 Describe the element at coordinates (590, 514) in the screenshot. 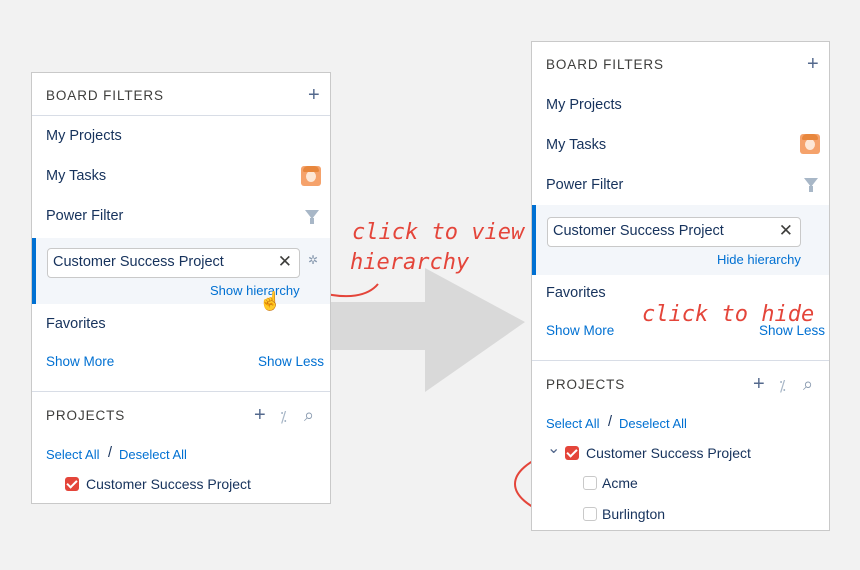

I see `child-project-checkbox-burlington` at that location.